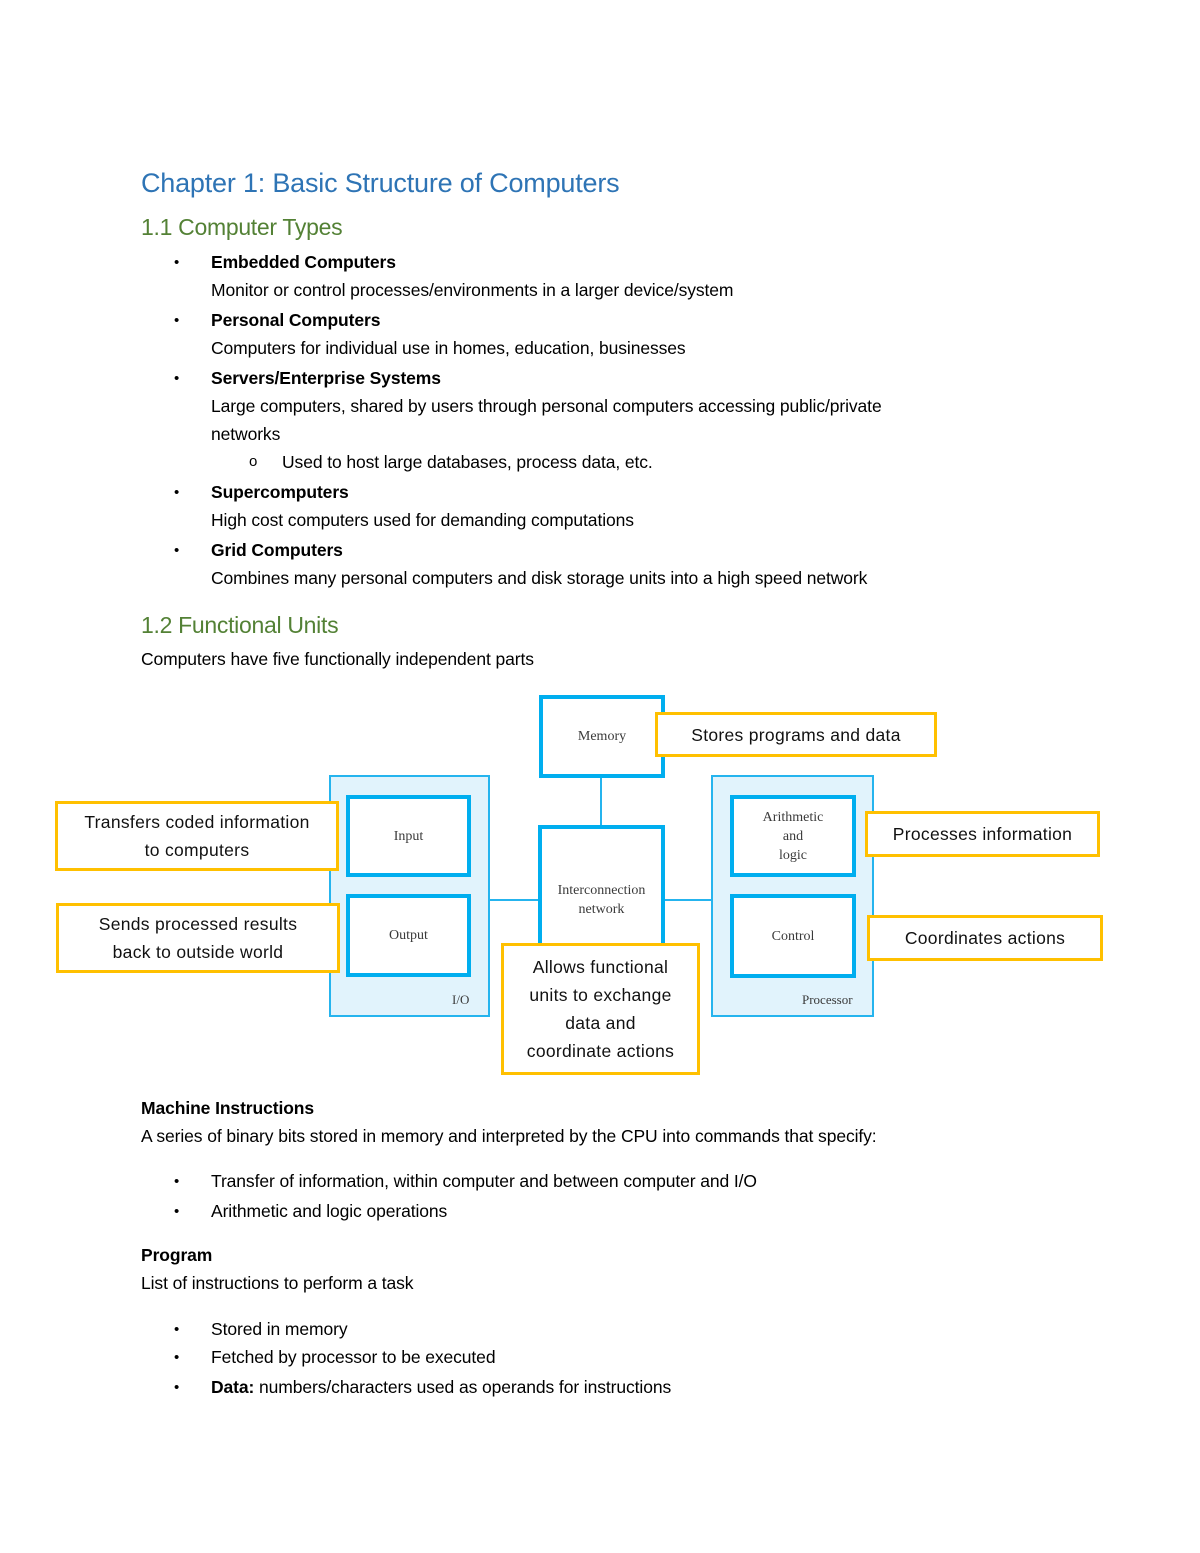 The image size is (1200, 1553). What do you see at coordinates (197, 822) in the screenshot?
I see `callout-line: Transfers coded information` at bounding box center [197, 822].